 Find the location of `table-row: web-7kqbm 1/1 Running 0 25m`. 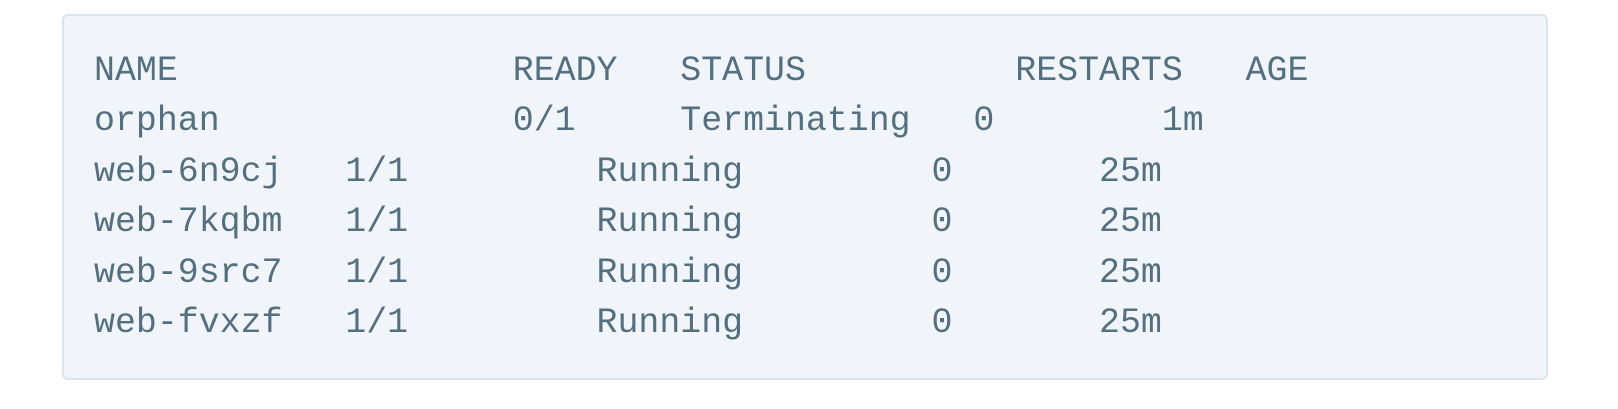

table-row: web-7kqbm 1/1 Running 0 25m is located at coordinates (628, 223).